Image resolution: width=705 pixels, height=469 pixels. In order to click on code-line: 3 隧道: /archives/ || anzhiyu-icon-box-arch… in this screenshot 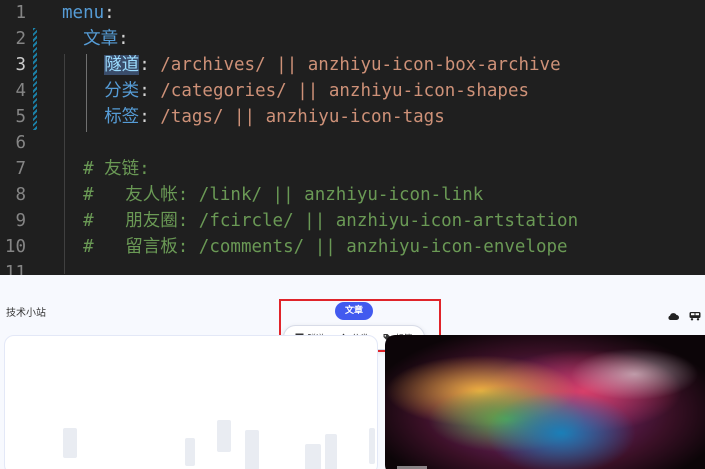, I will do `click(352, 65)`.